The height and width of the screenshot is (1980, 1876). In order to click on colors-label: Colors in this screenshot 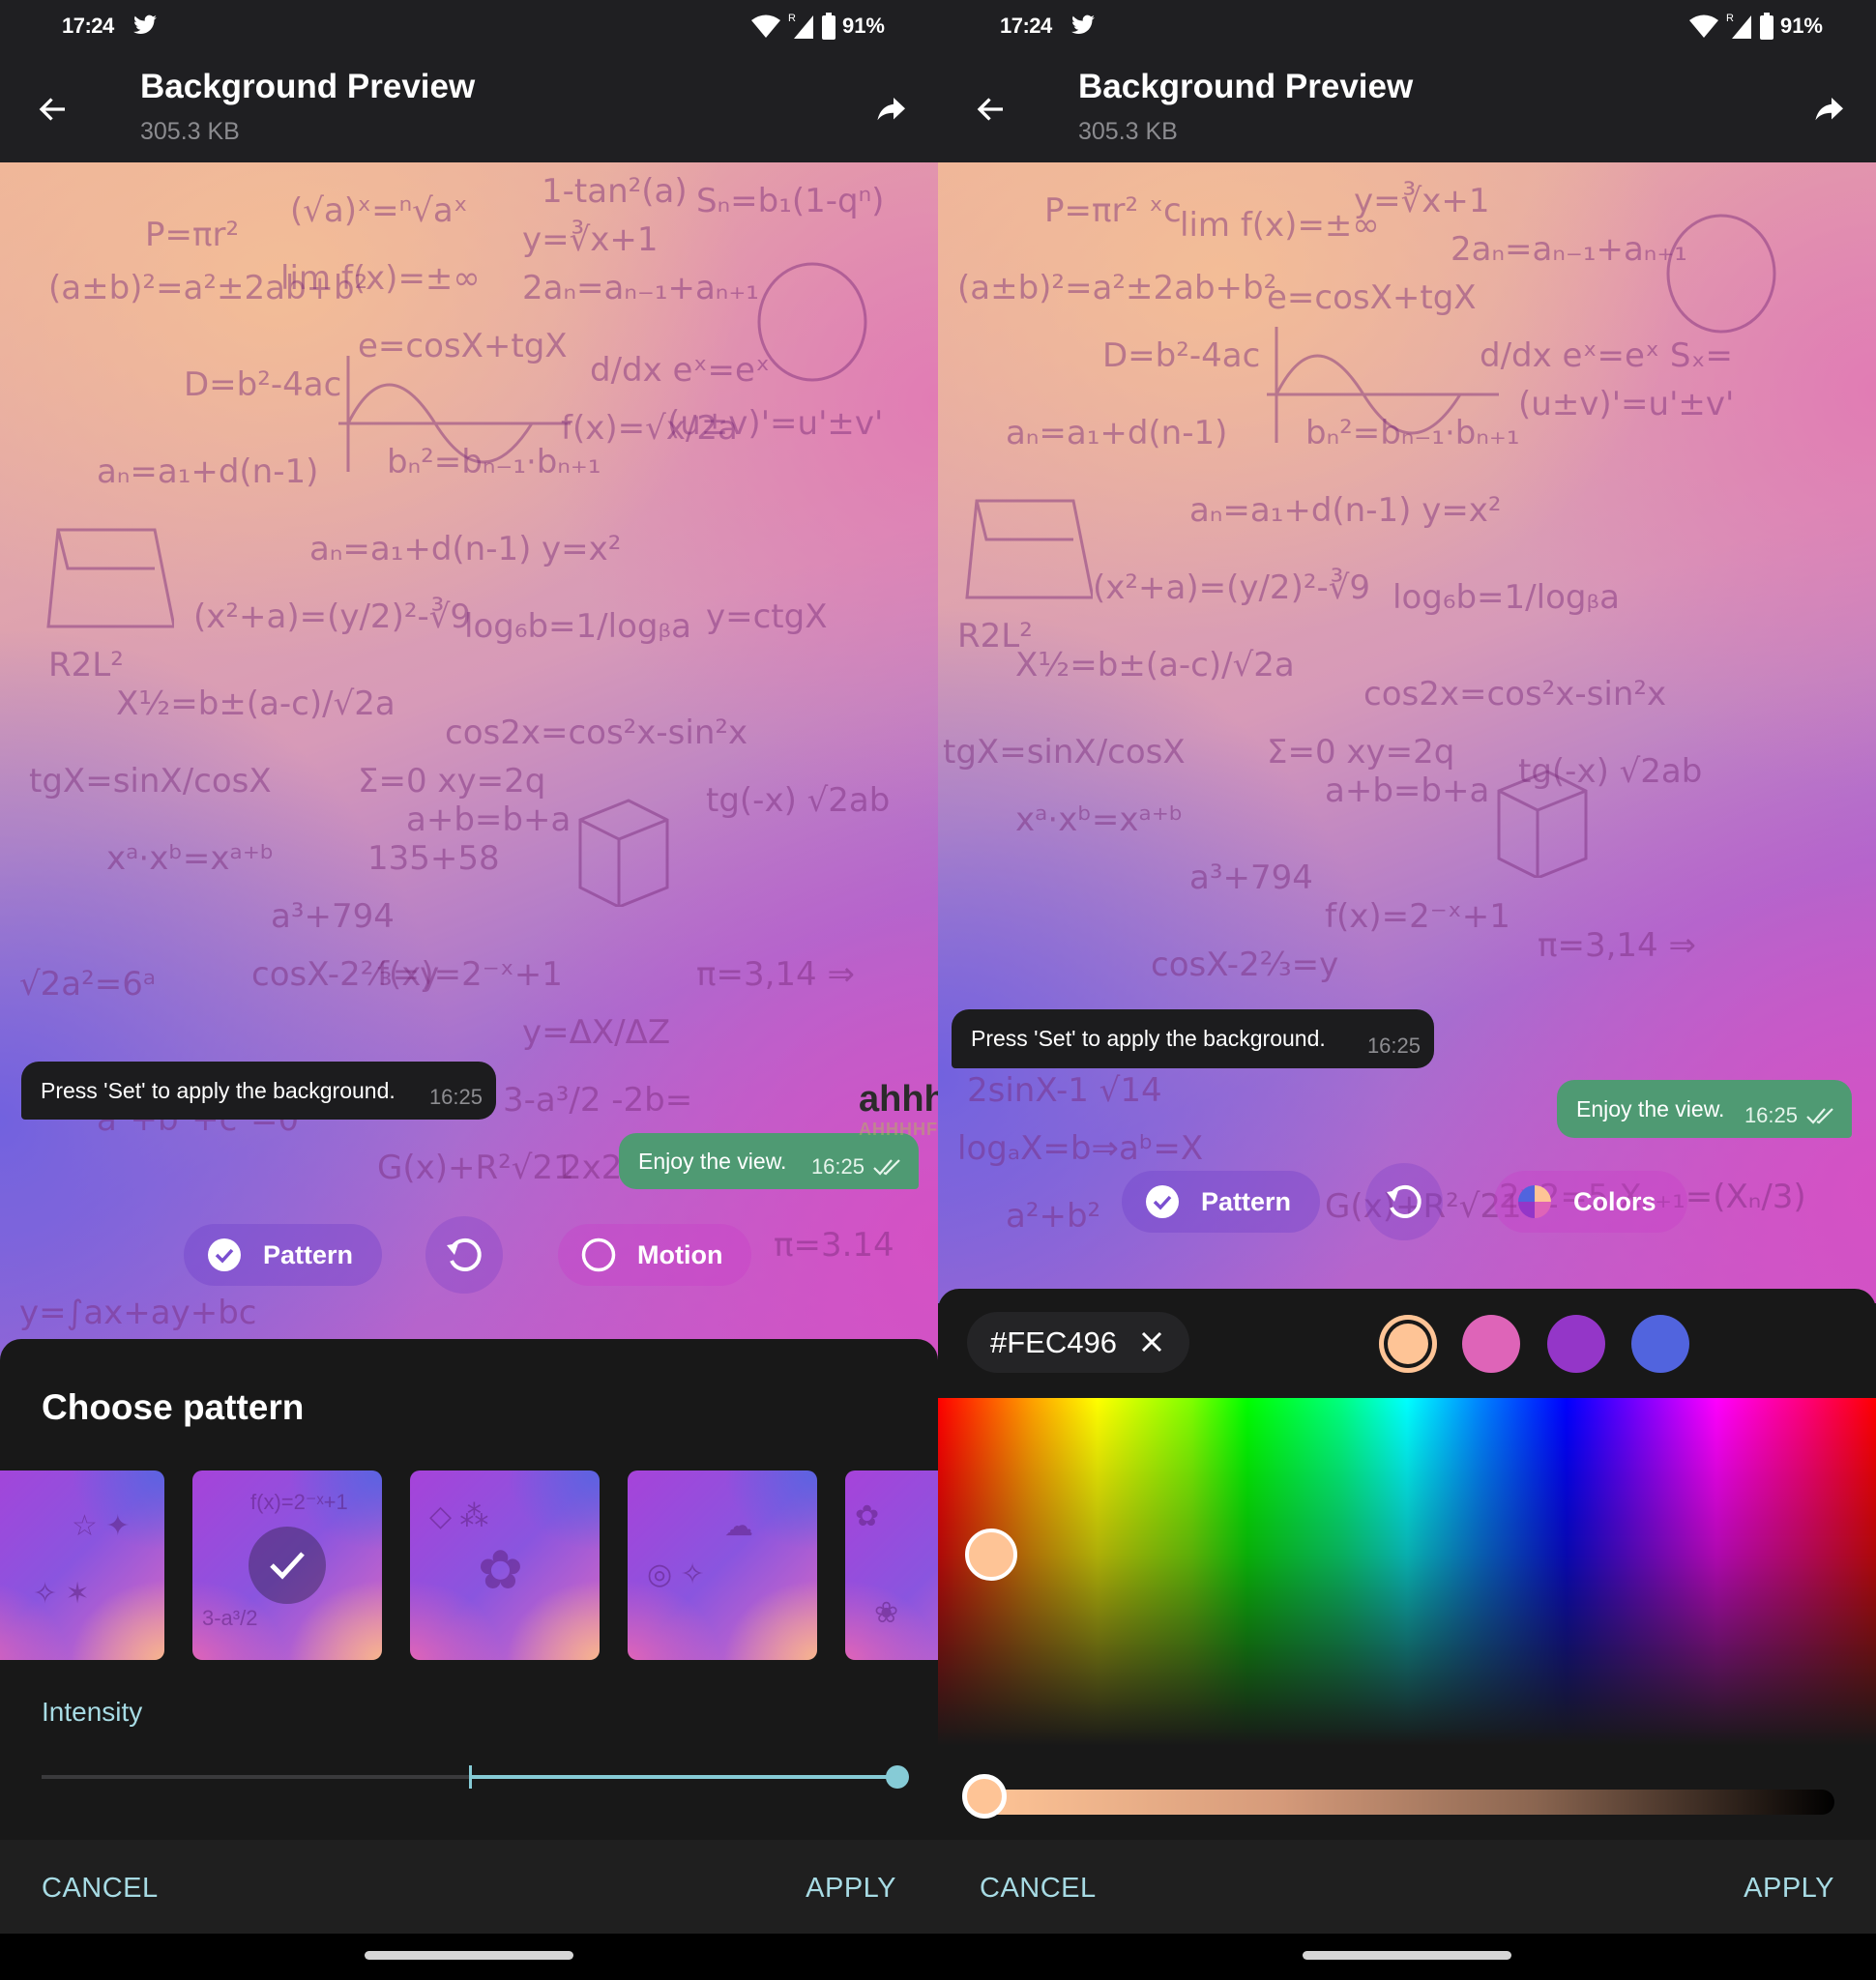, I will do `click(1614, 1201)`.